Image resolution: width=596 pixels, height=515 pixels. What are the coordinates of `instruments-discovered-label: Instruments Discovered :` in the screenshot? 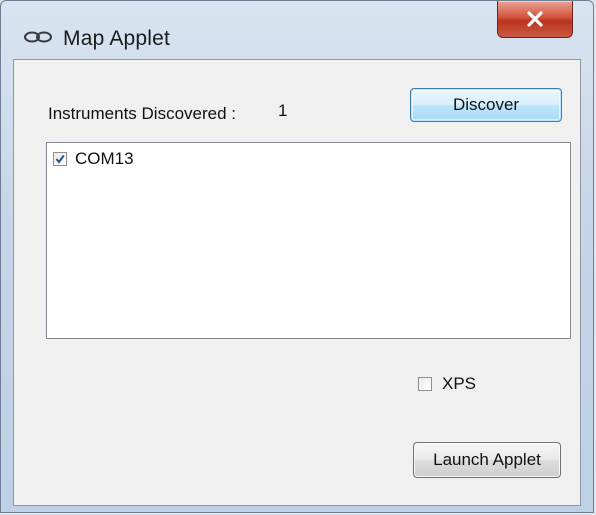 It's located at (142, 113).